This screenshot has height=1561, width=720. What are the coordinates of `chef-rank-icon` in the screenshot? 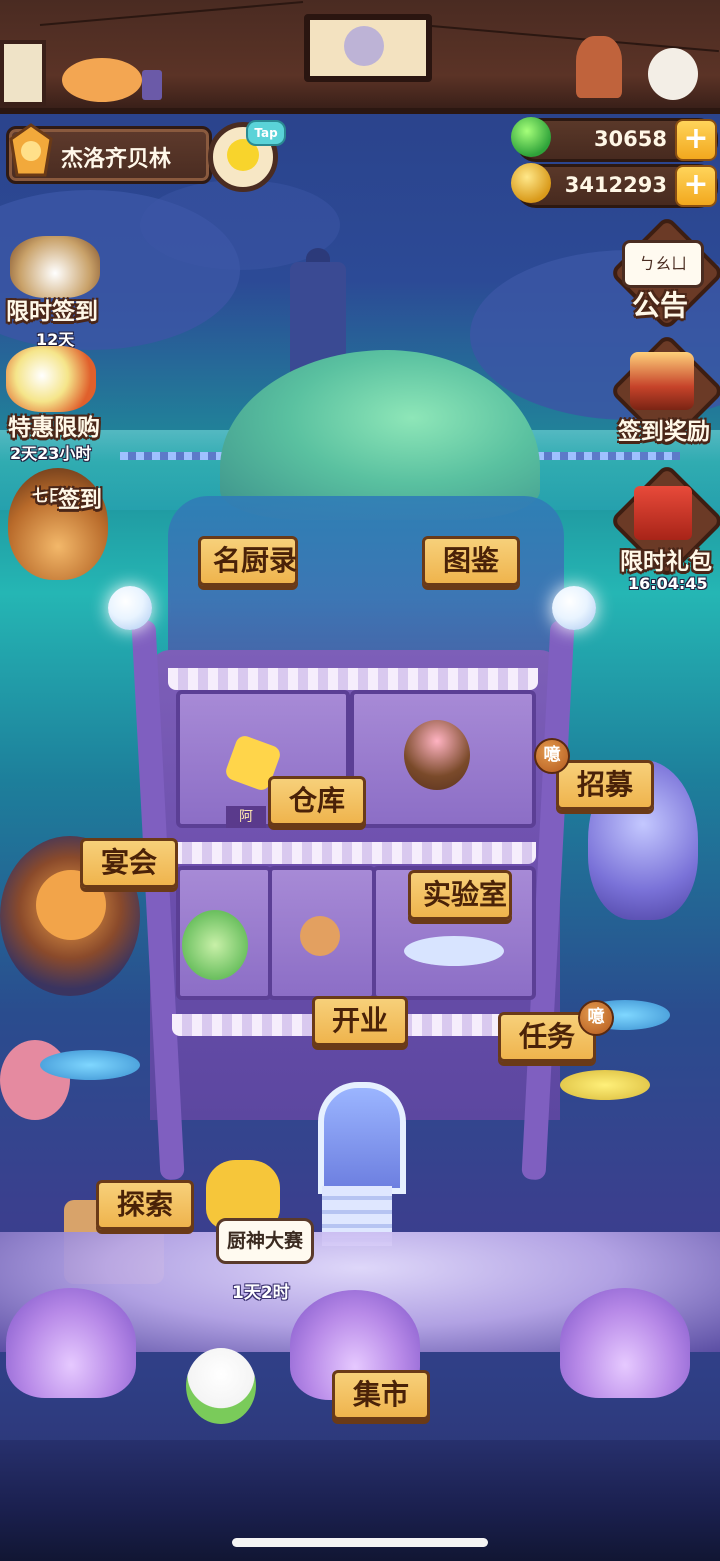 It's located at (31, 153).